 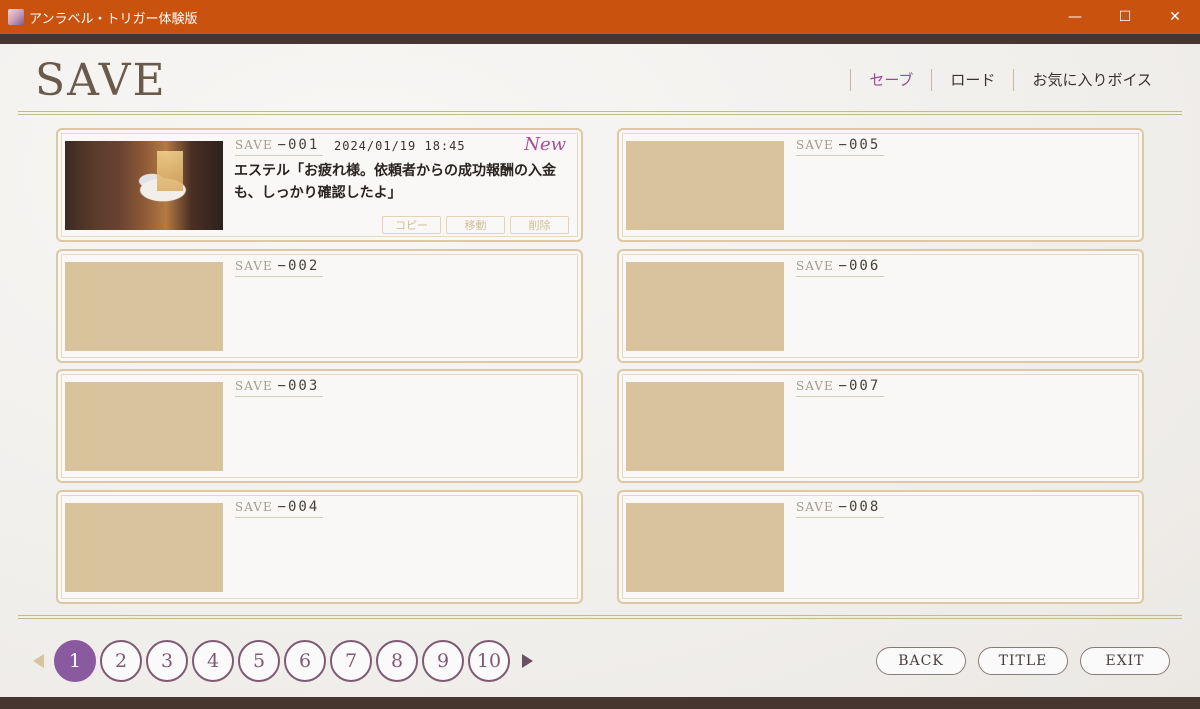 What do you see at coordinates (1092, 80) in the screenshot?
I see `tab-favorite-voice: お気に入りボイス` at bounding box center [1092, 80].